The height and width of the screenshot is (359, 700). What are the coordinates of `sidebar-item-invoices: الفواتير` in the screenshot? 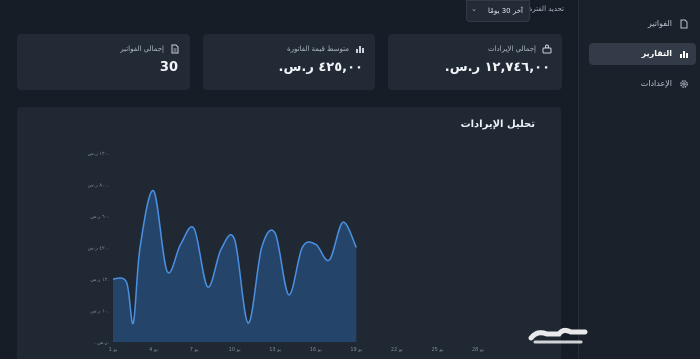 It's located at (642, 24).